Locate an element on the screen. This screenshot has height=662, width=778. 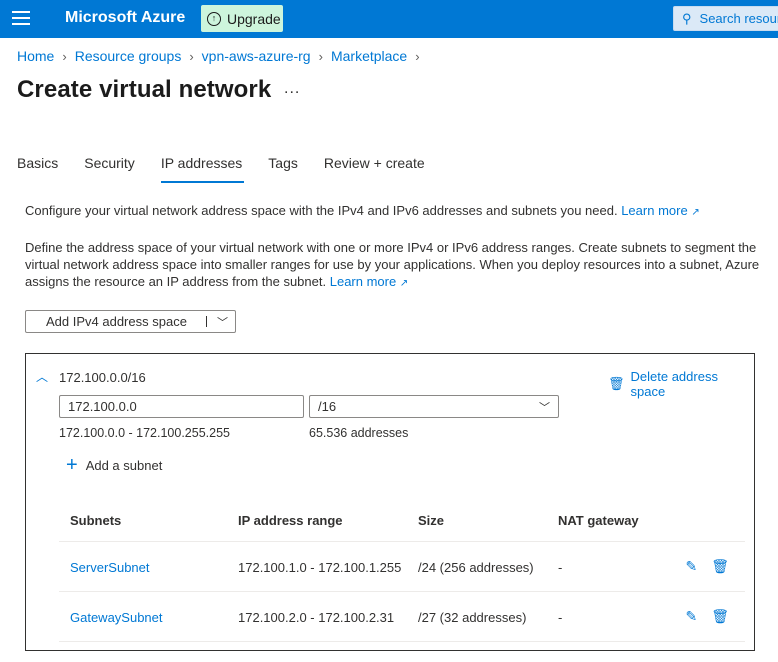
tab-ip-addresses: IP addresses is located at coordinates (202, 169).